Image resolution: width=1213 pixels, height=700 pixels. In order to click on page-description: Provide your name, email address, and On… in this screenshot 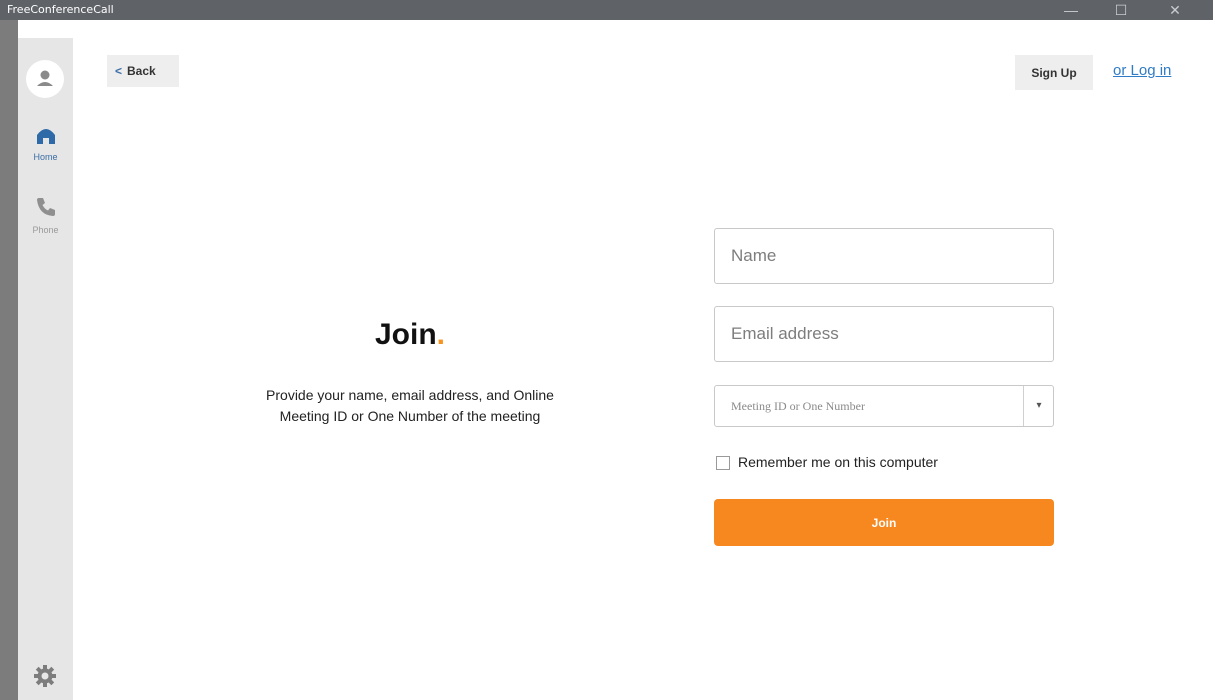, I will do `click(410, 405)`.